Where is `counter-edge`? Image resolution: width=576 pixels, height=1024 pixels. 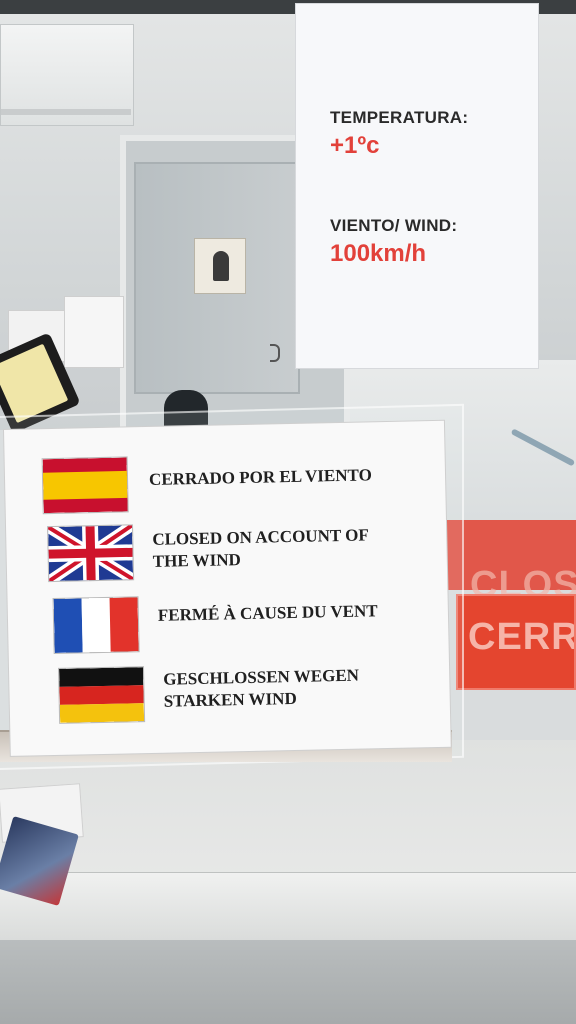
counter-edge is located at coordinates (288, 907).